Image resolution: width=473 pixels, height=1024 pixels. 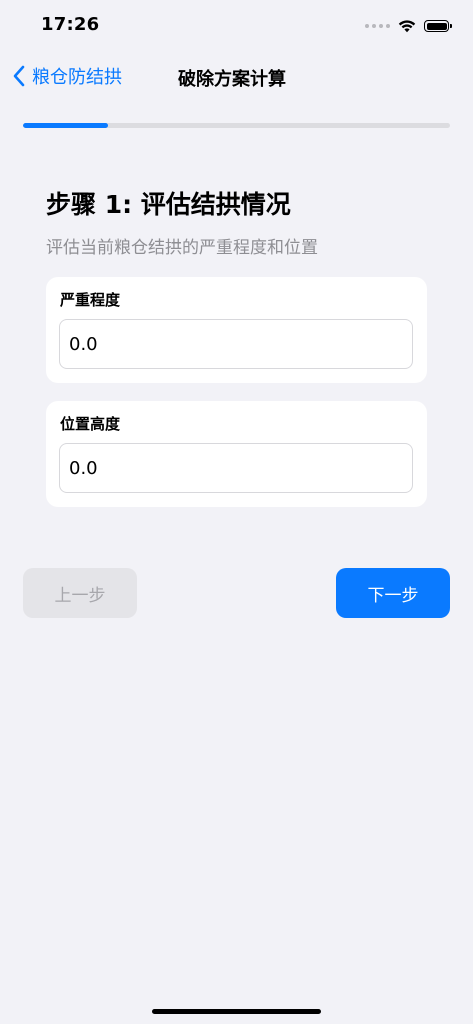 I want to click on status-bar: 17:26, so click(x=236, y=25).